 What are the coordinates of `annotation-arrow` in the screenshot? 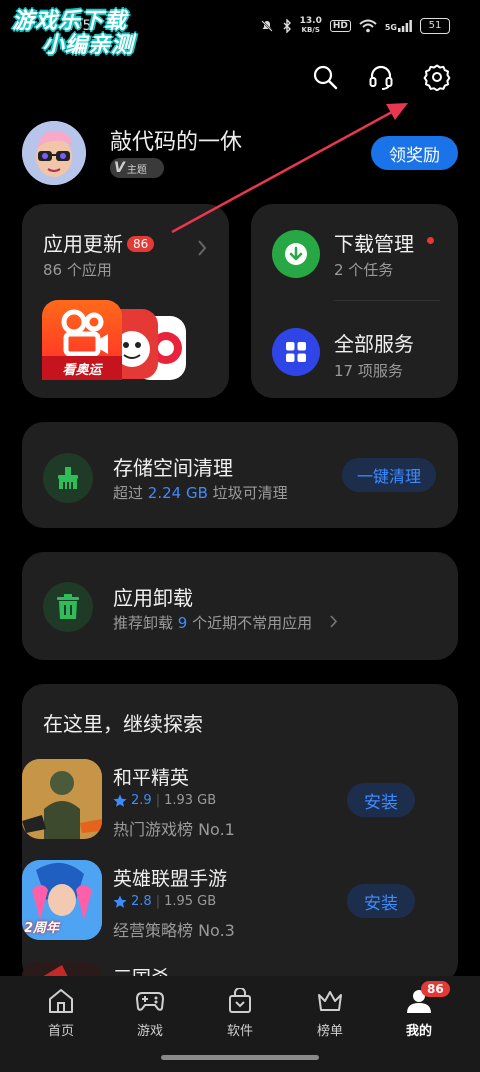 It's located at (289, 168).